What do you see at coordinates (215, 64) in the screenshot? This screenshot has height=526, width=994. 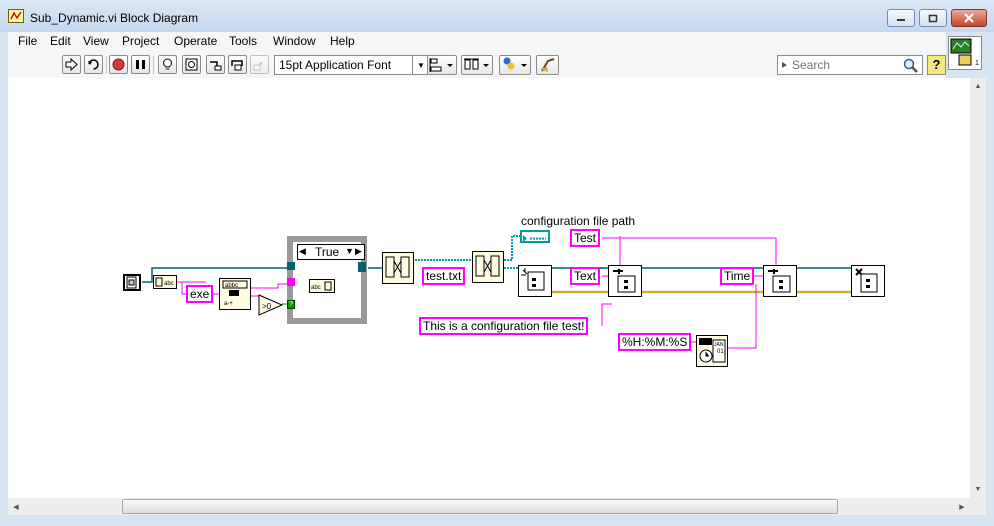 I see `step-into-button` at bounding box center [215, 64].